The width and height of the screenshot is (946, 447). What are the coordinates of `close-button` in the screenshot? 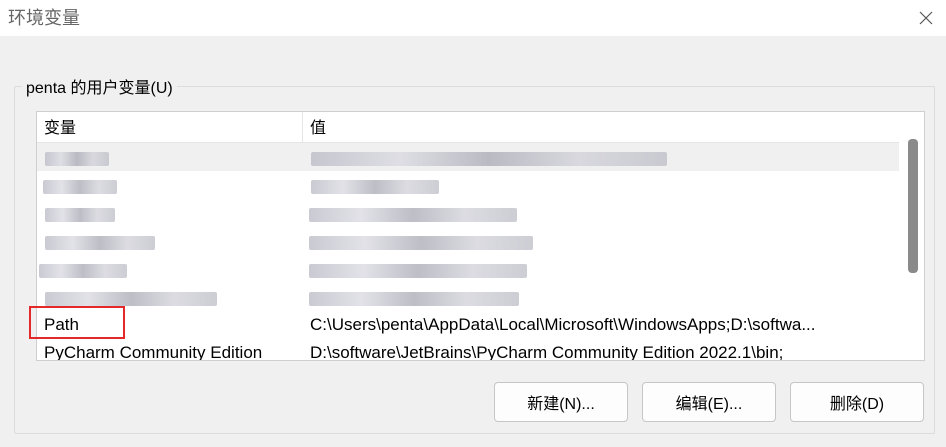 It's located at (926, 18).